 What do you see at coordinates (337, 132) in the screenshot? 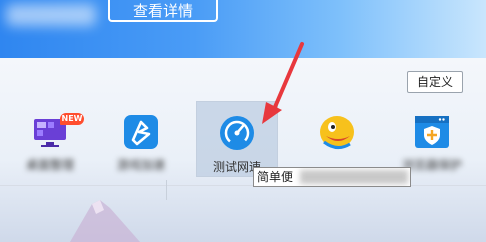
I see `mascot-icon` at bounding box center [337, 132].